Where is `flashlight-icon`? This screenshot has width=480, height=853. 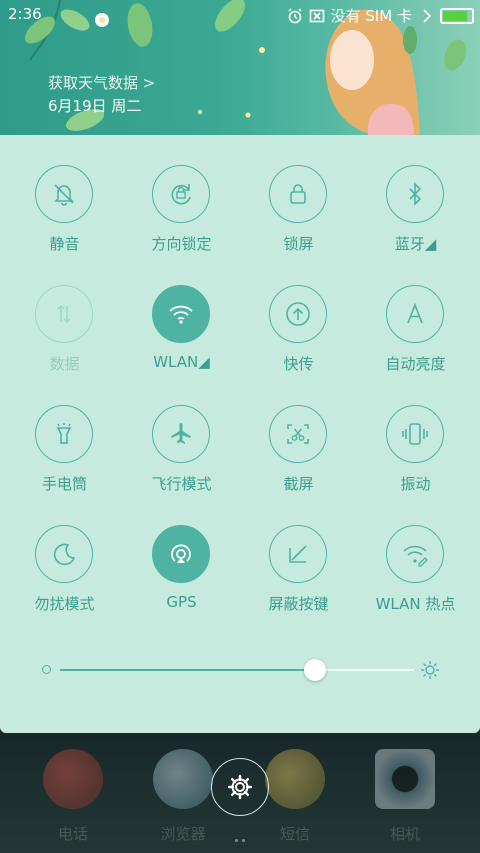
flashlight-icon is located at coordinates (64, 434).